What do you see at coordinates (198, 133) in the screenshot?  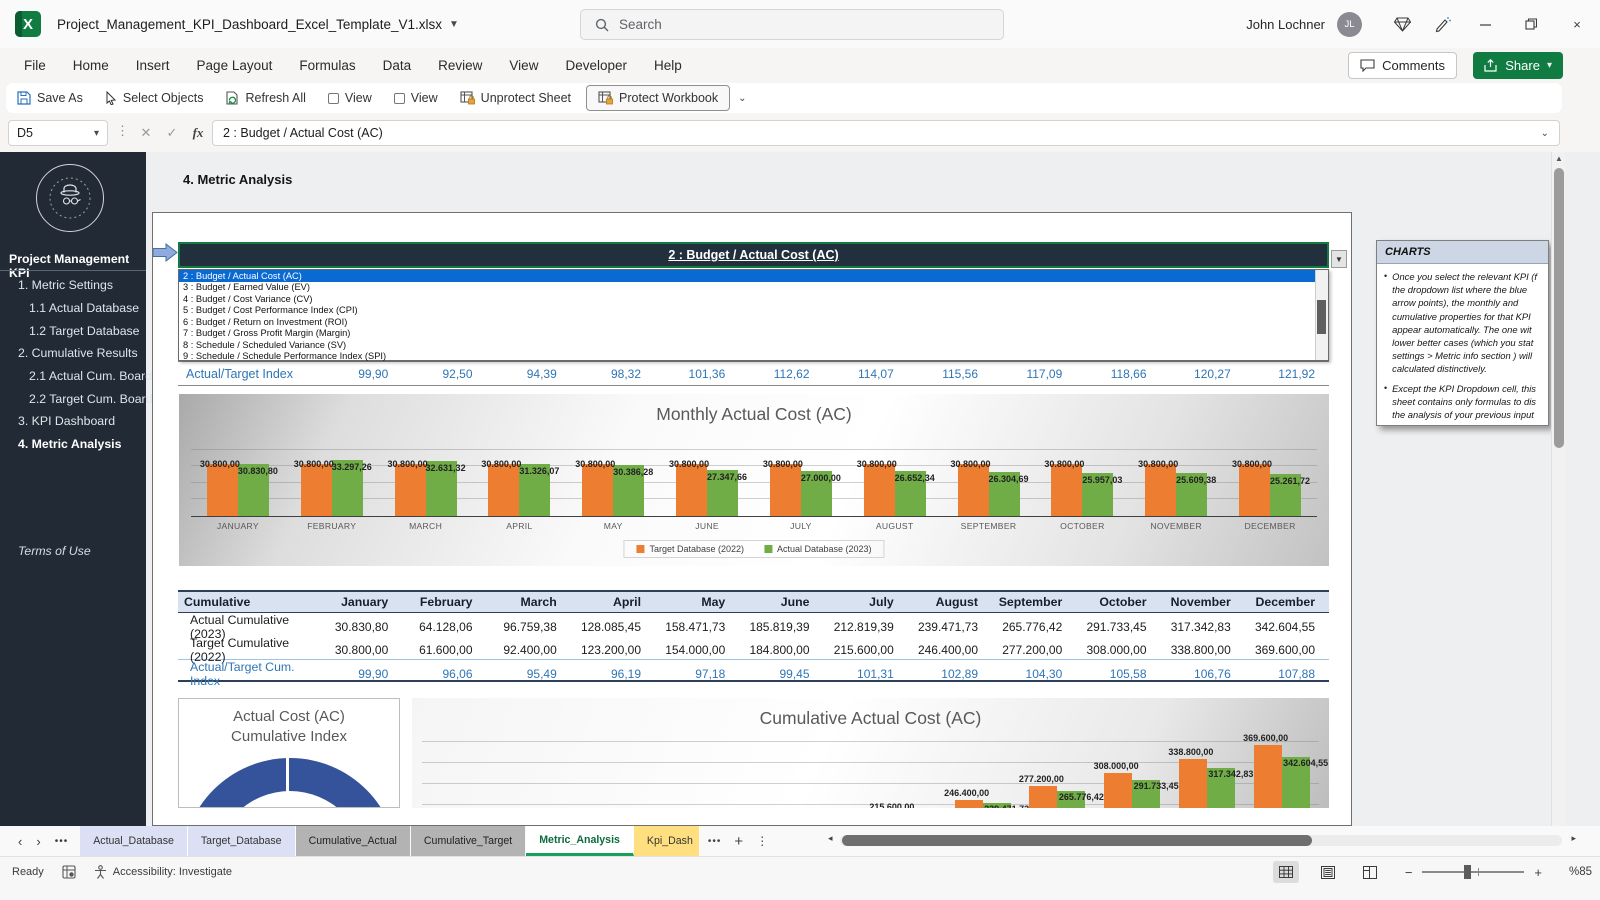 I see `insert-function-icon: fx` at bounding box center [198, 133].